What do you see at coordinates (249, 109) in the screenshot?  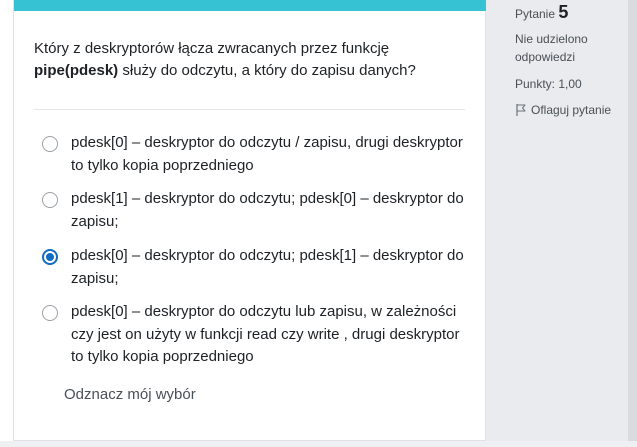 I see `question-divider` at bounding box center [249, 109].